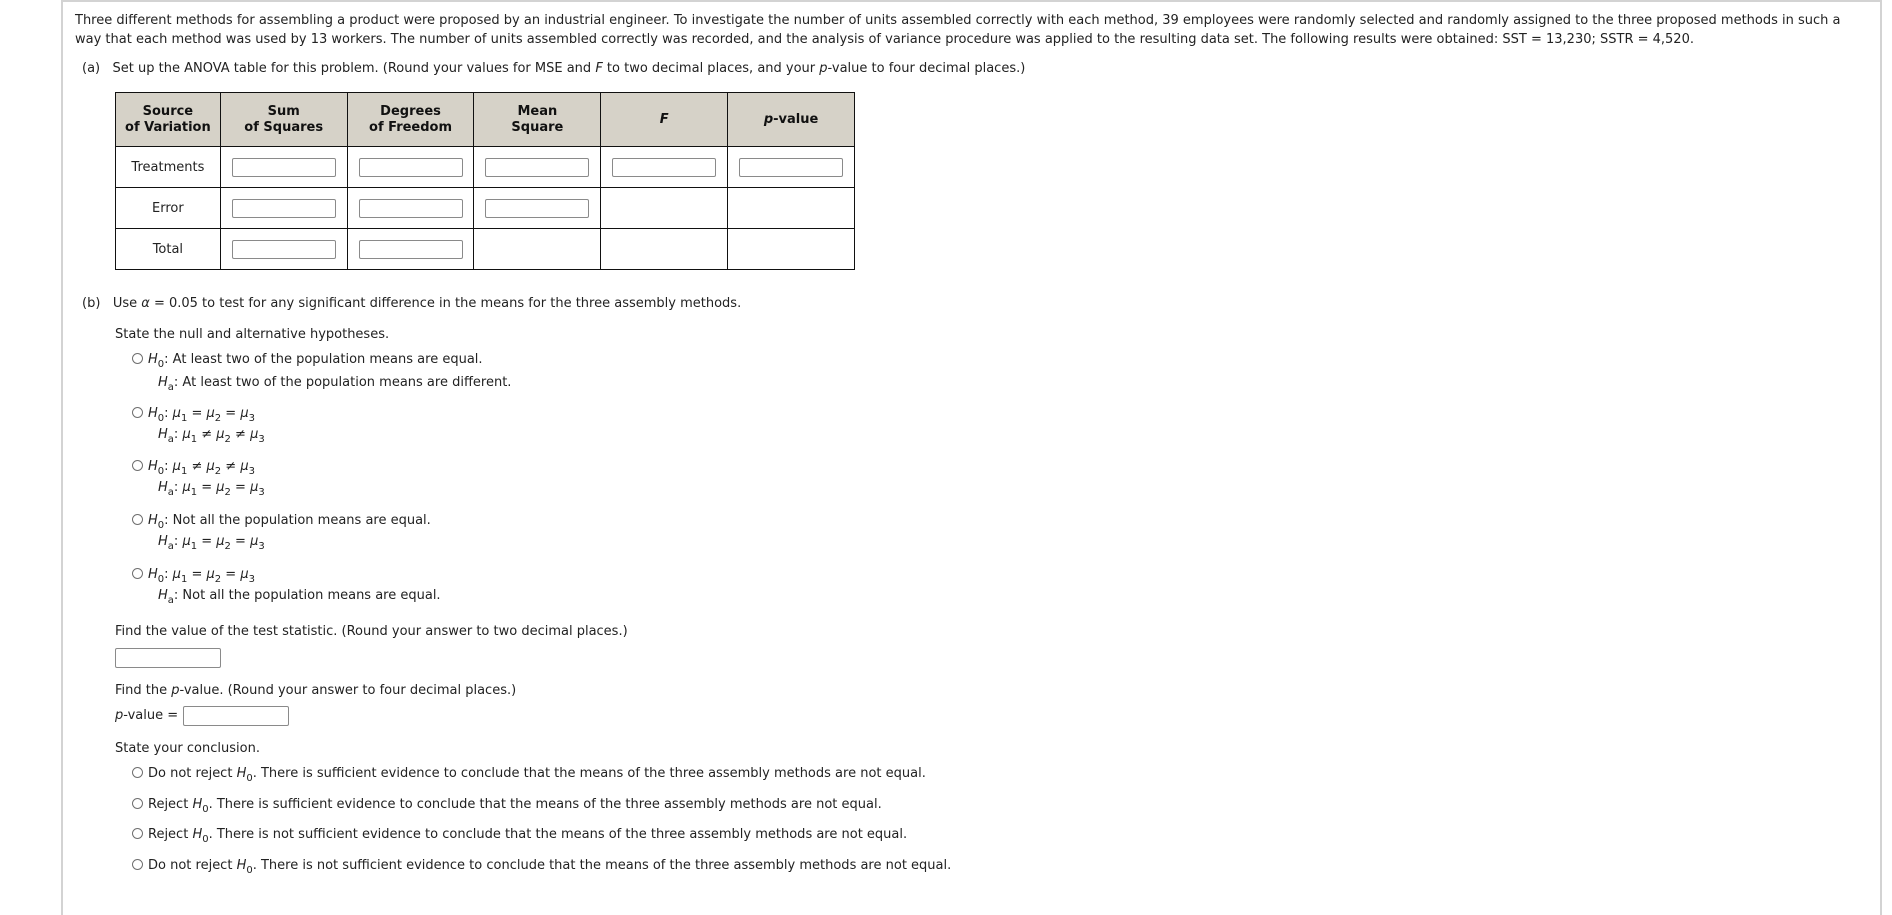 Image resolution: width=1892 pixels, height=915 pixels. Describe the element at coordinates (283, 167) in the screenshot. I see `treatments-ss-input` at that location.